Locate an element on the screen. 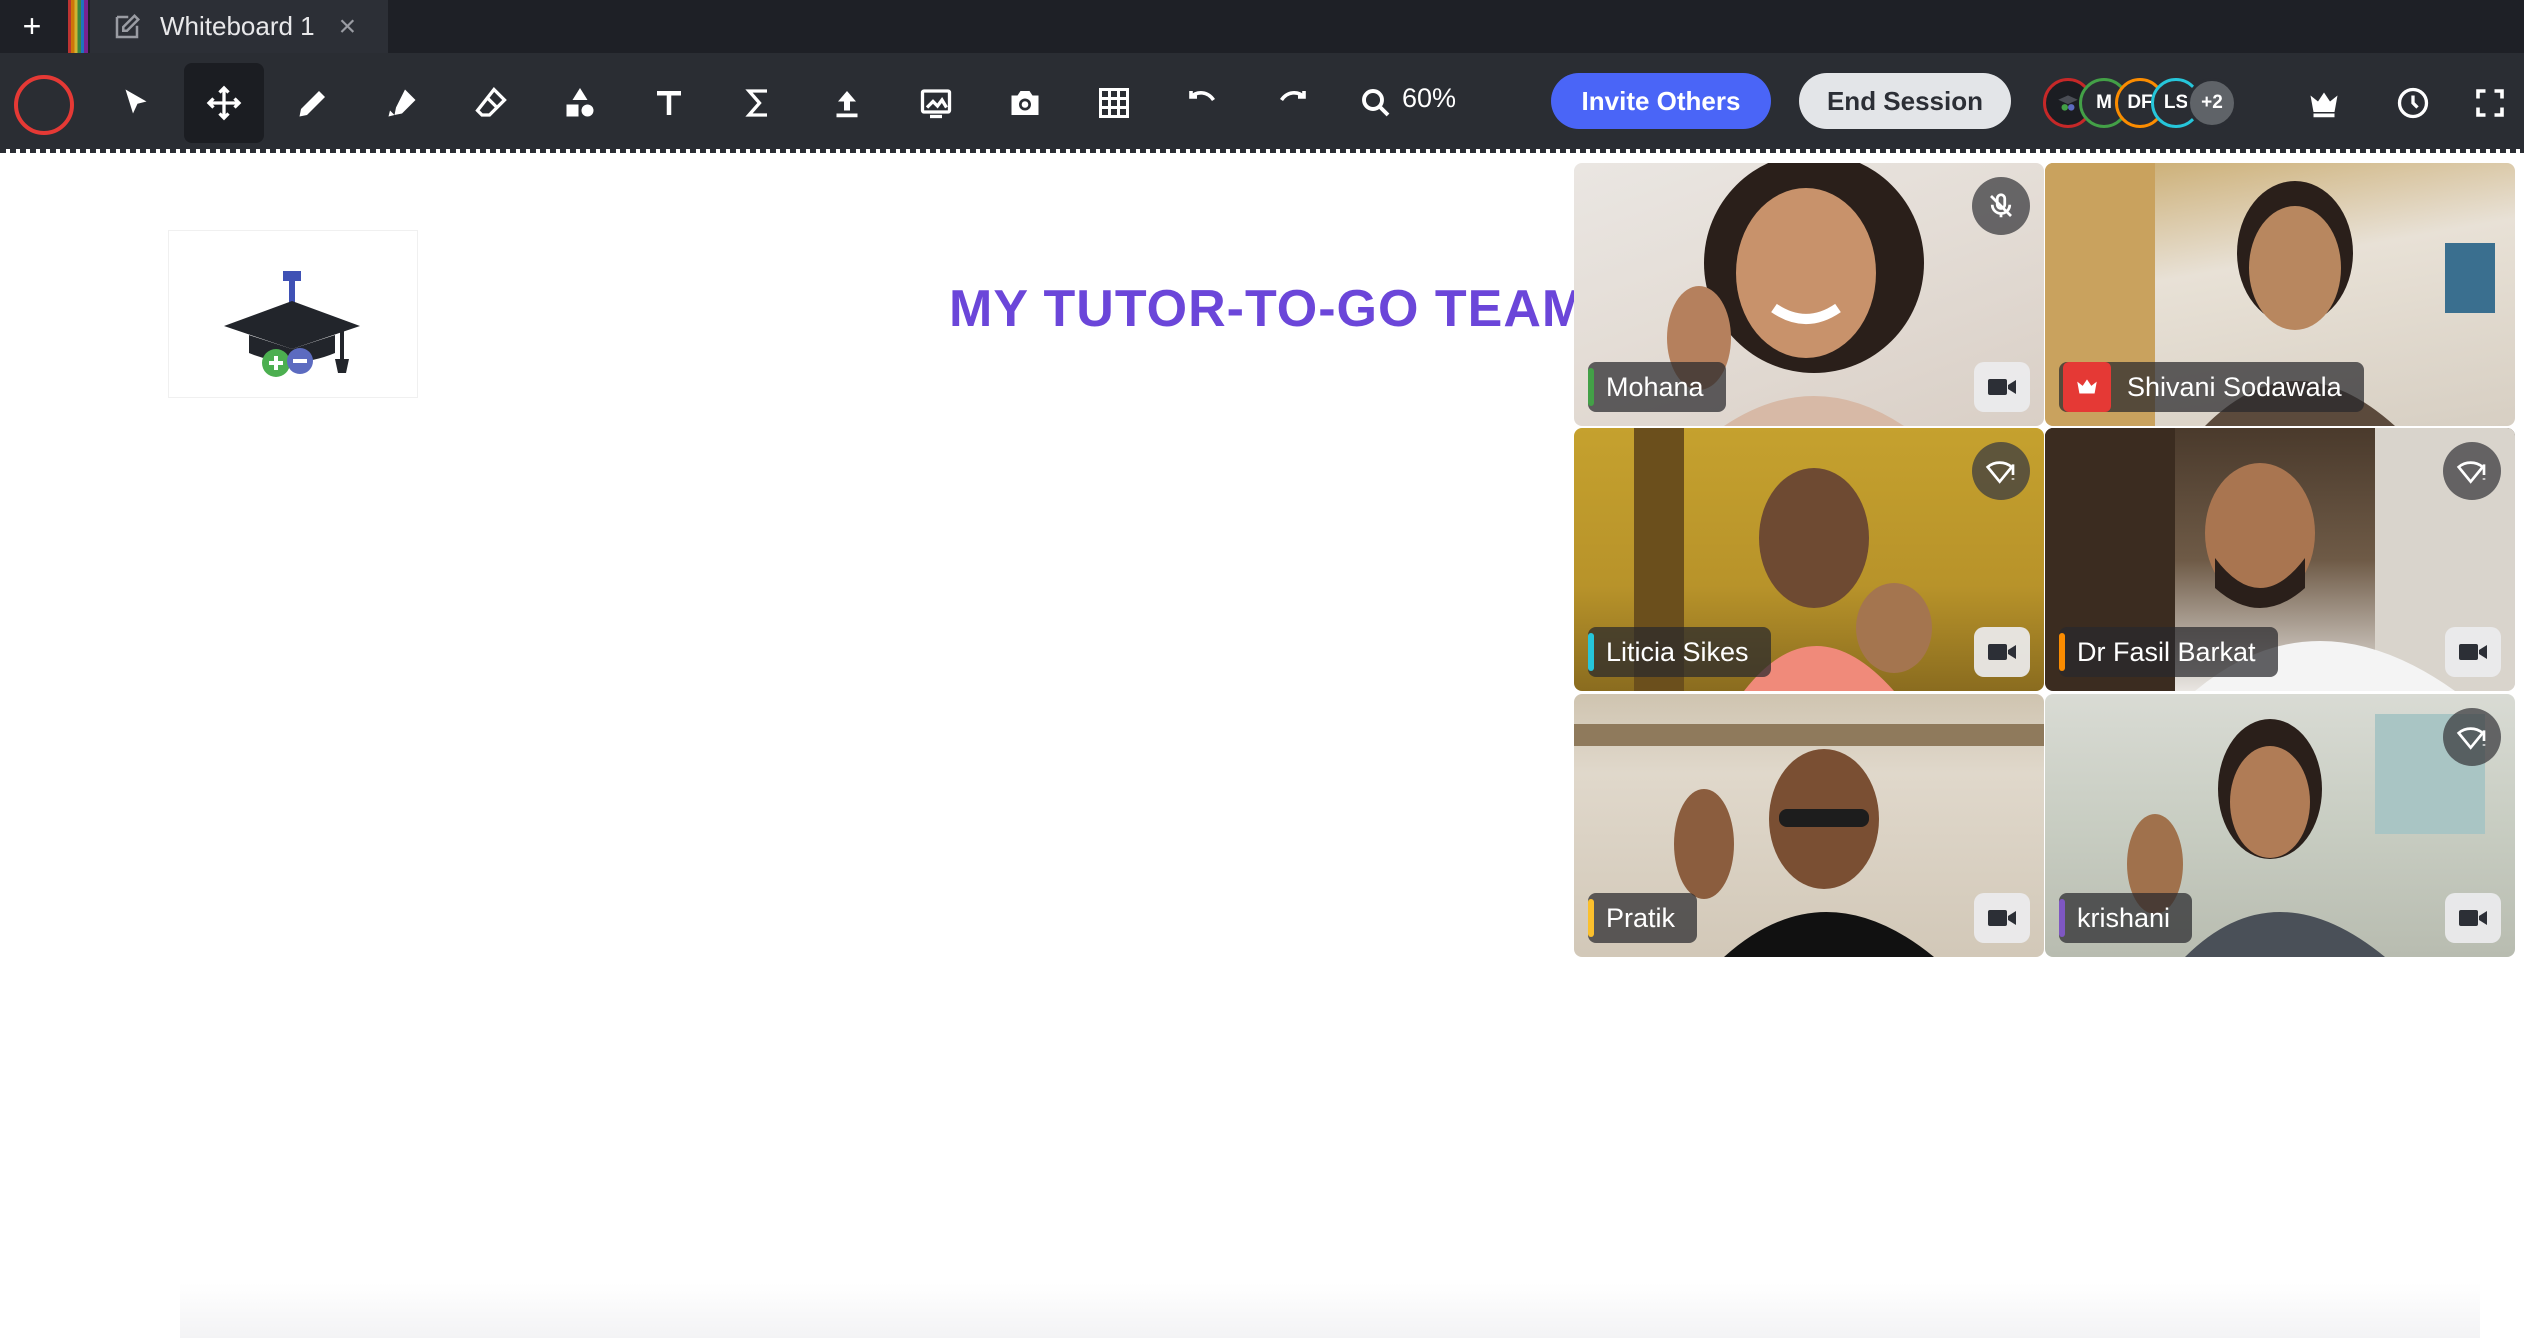 The height and width of the screenshot is (1338, 2524). sigma-icon is located at coordinates (756, 103).